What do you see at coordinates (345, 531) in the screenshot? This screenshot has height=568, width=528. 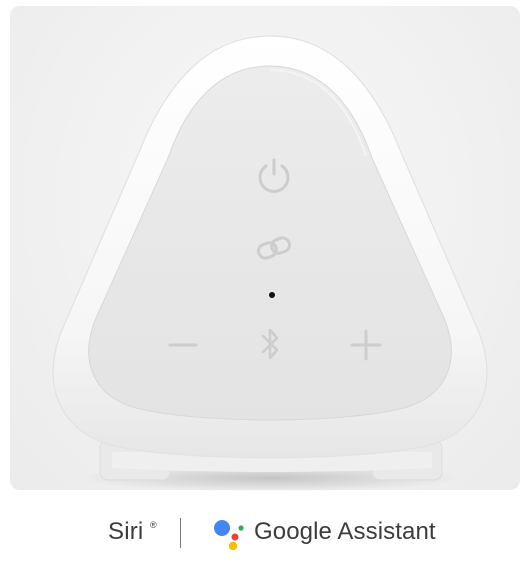 I see `google-assistant-label: Google Assistant` at bounding box center [345, 531].